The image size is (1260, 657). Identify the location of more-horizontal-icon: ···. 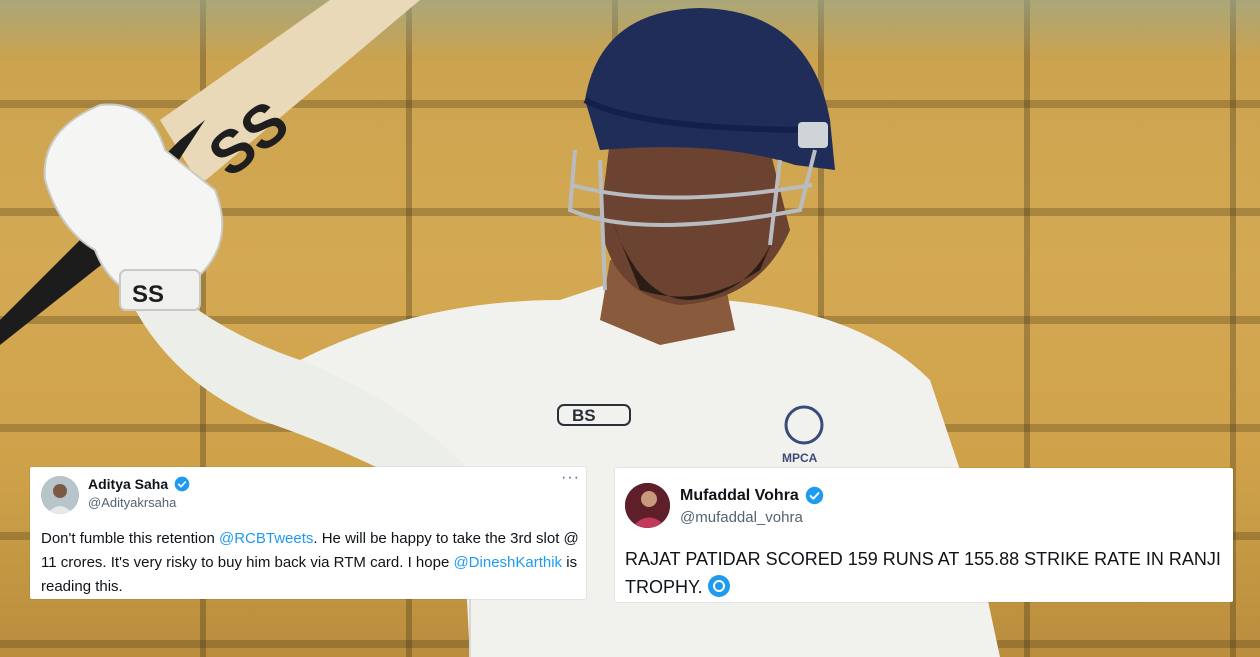
(570, 478).